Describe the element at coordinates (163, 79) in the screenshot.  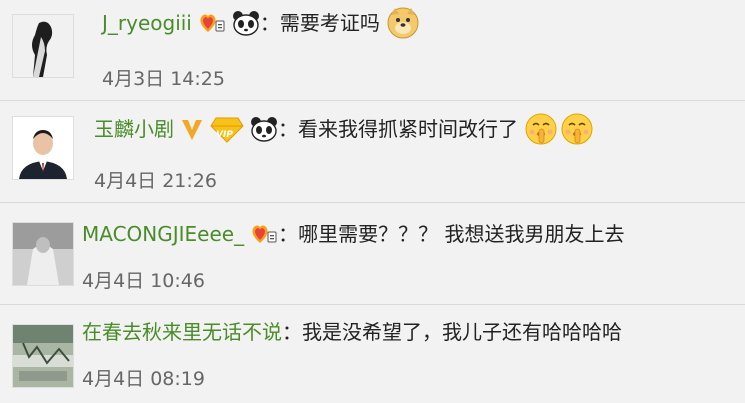
I see `timestamp: 4月3日 14:25` at that location.